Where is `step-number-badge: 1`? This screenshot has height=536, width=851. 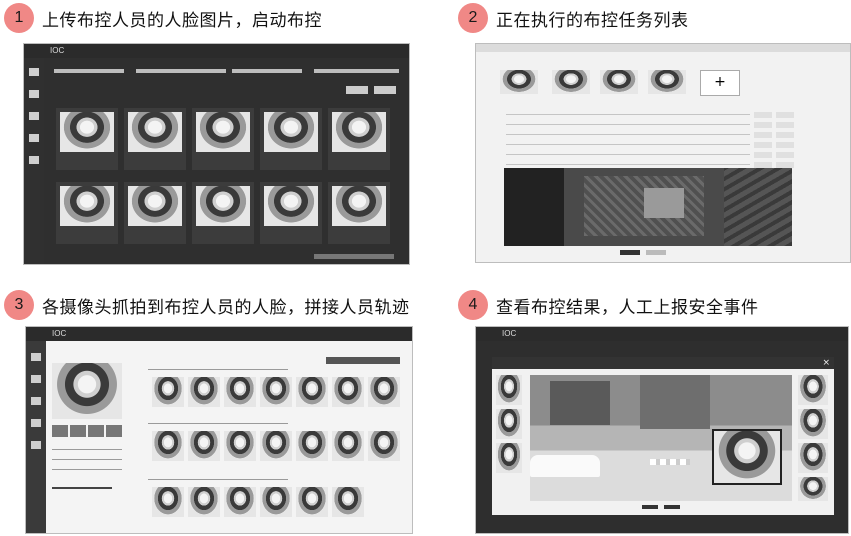 step-number-badge: 1 is located at coordinates (19, 18).